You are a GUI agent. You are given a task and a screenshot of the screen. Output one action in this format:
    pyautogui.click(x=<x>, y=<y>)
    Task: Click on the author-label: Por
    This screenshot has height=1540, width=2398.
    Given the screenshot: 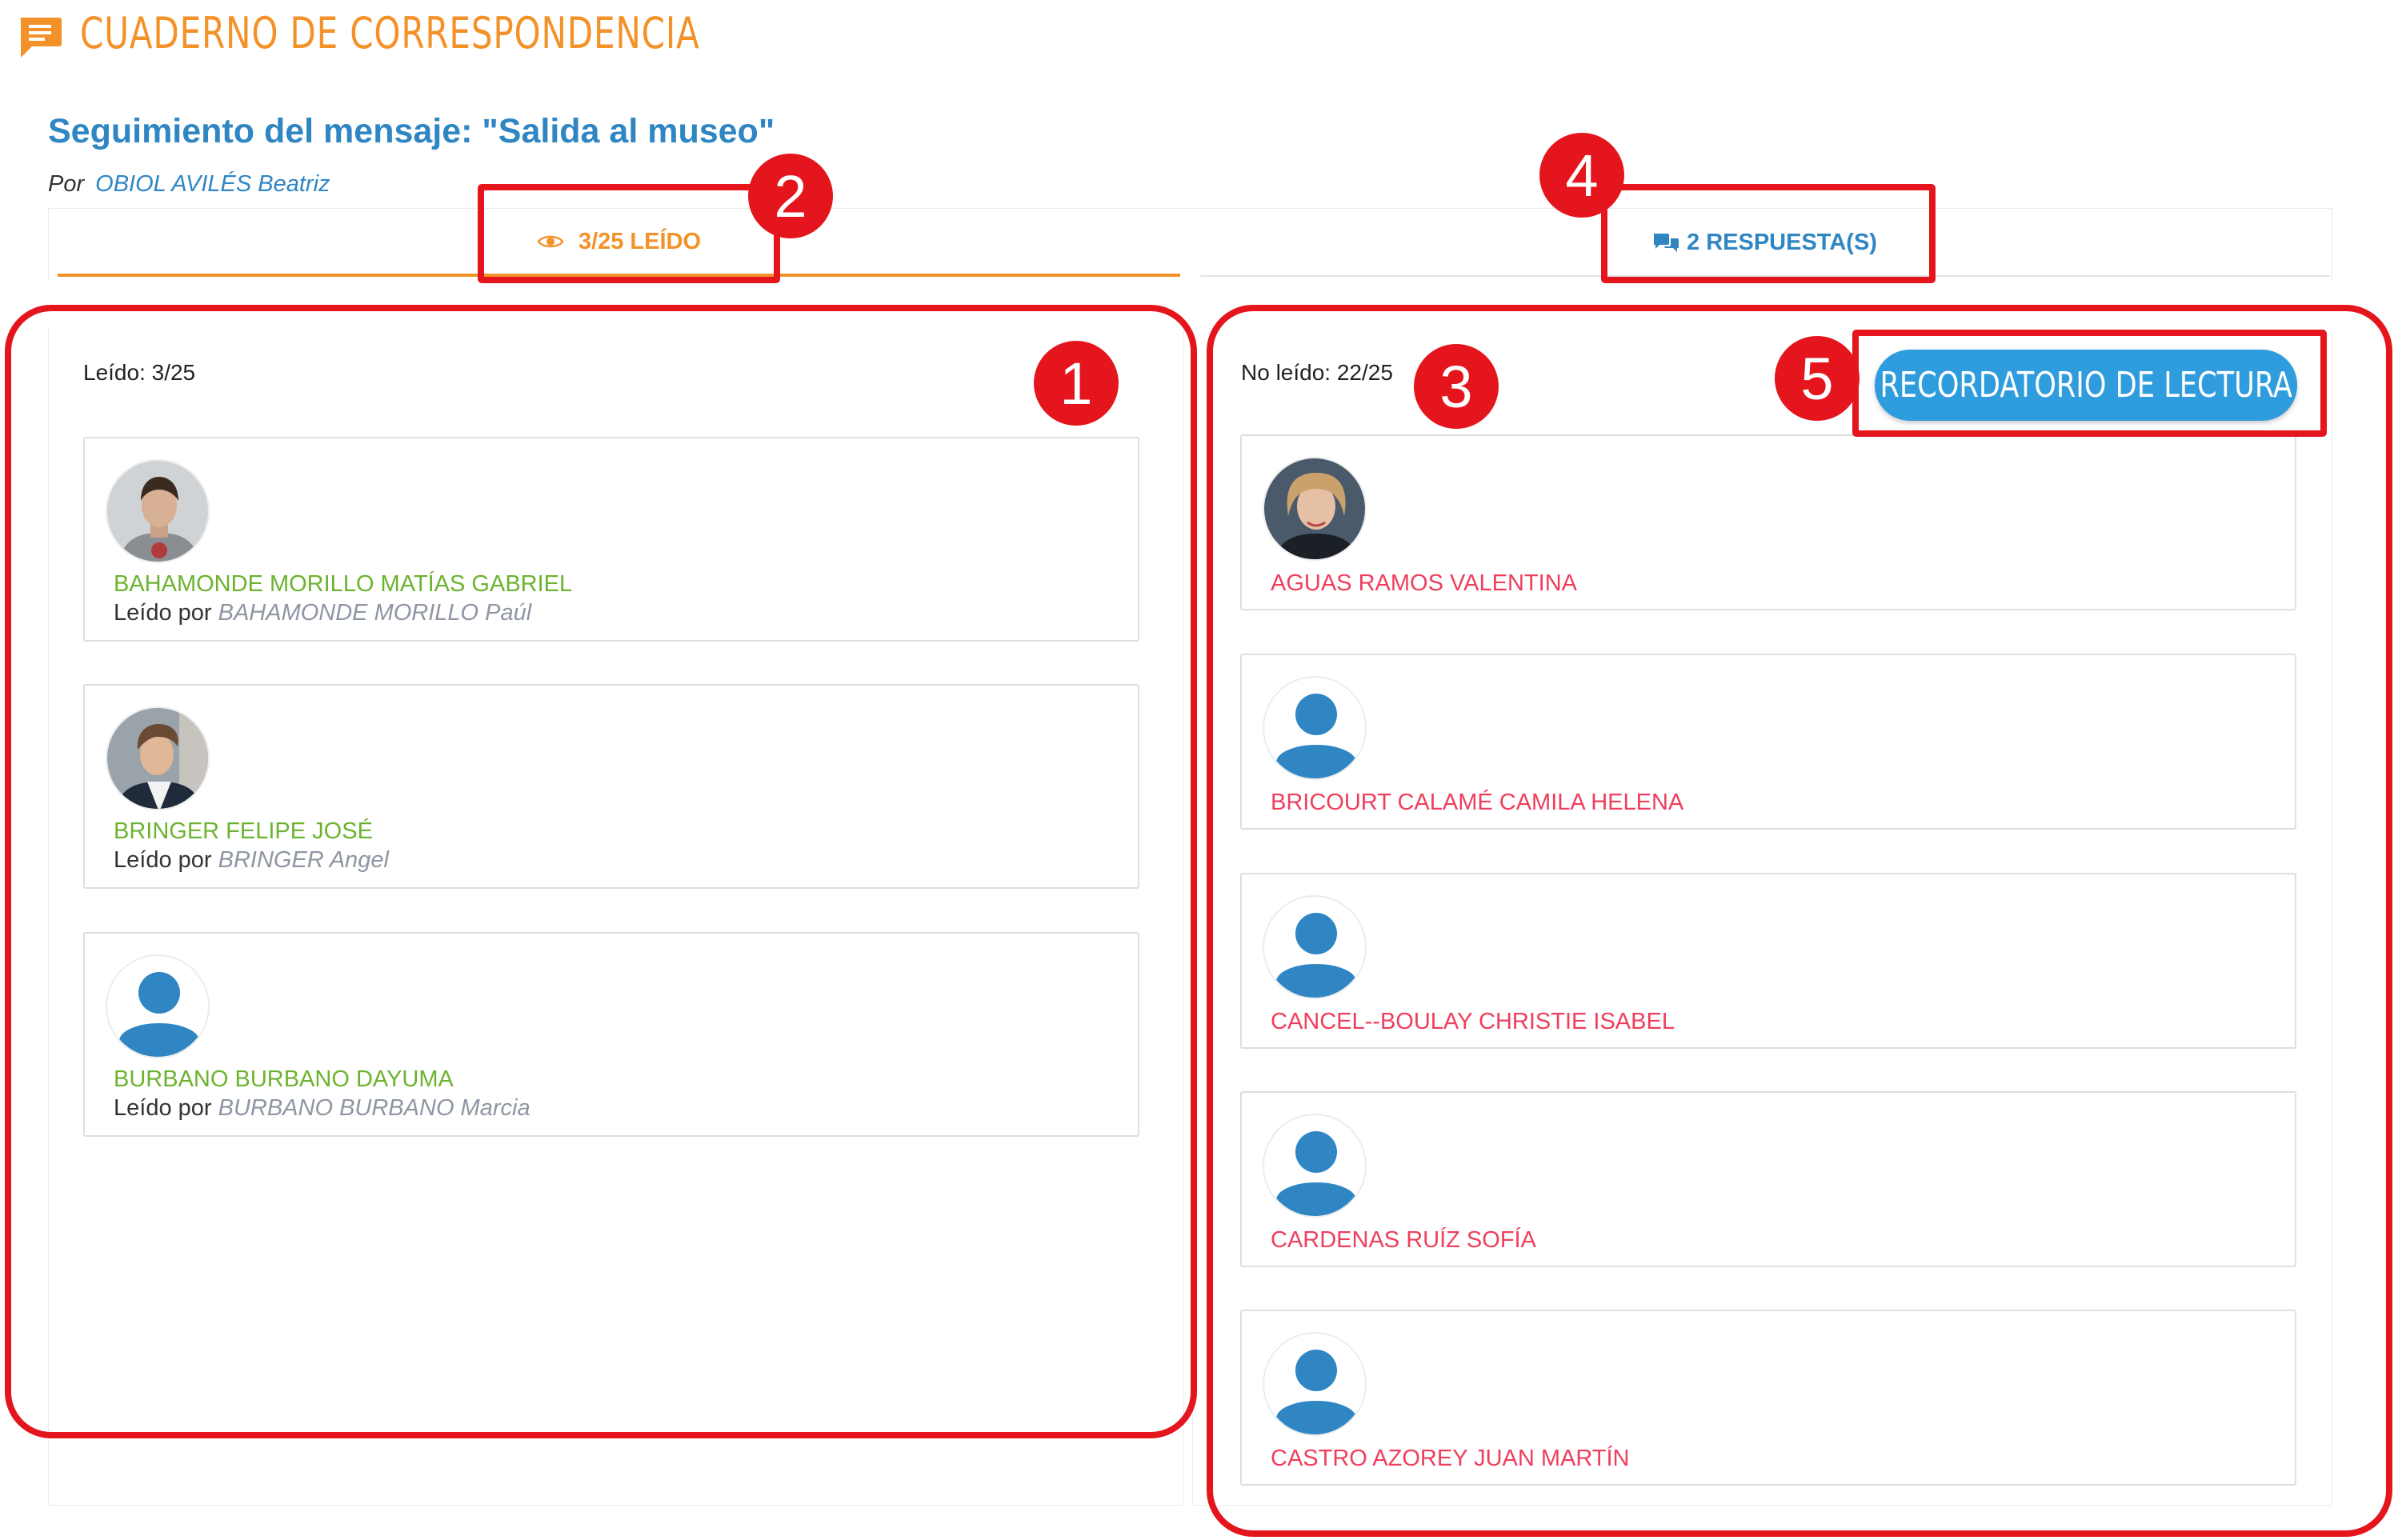 What is the action you would take?
    pyautogui.click(x=66, y=184)
    